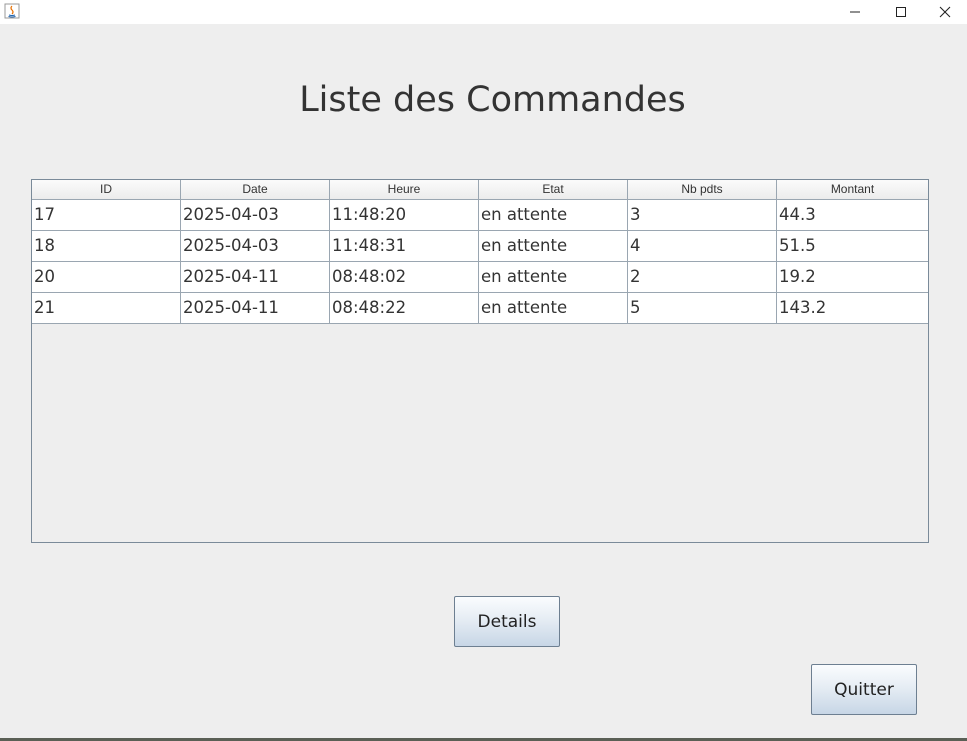 The image size is (967, 741). Describe the element at coordinates (797, 276) in the screenshot. I see `cell-amount: 19.2` at that location.